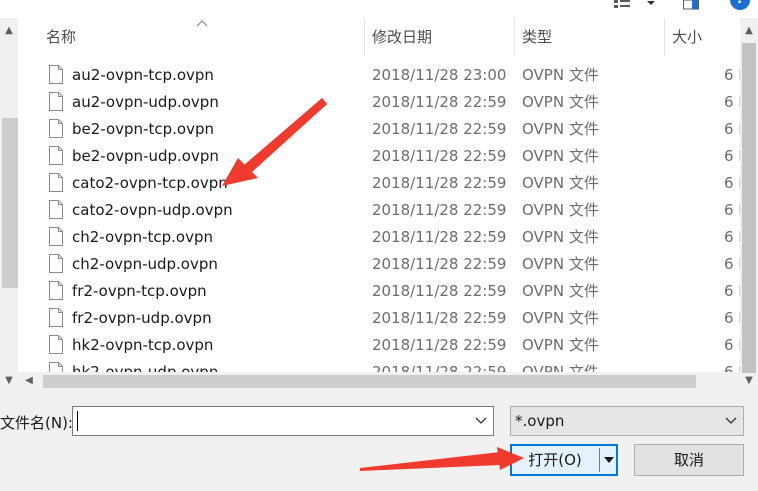 This screenshot has width=758, height=491. I want to click on file-name: hk2-ovpn-tcp.ovpn, so click(143, 345).